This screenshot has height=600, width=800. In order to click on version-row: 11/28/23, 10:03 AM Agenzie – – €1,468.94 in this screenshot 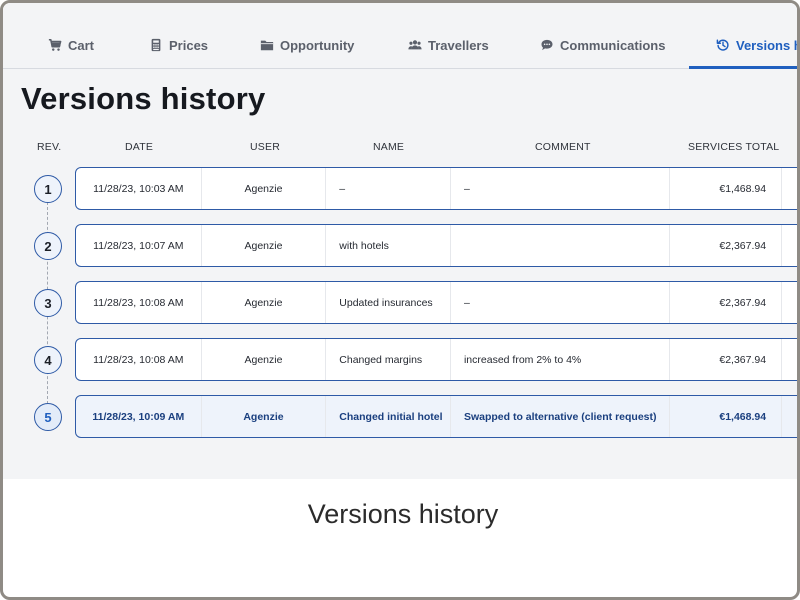, I will do `click(436, 188)`.